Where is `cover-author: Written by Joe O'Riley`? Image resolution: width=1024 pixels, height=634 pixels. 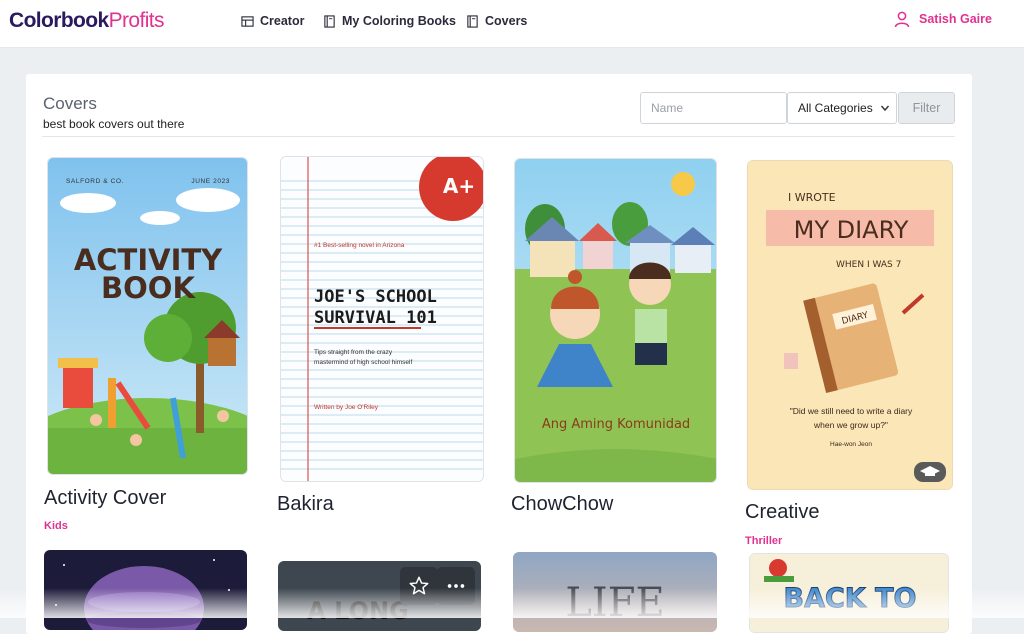 cover-author: Written by Joe O'Riley is located at coordinates (346, 407).